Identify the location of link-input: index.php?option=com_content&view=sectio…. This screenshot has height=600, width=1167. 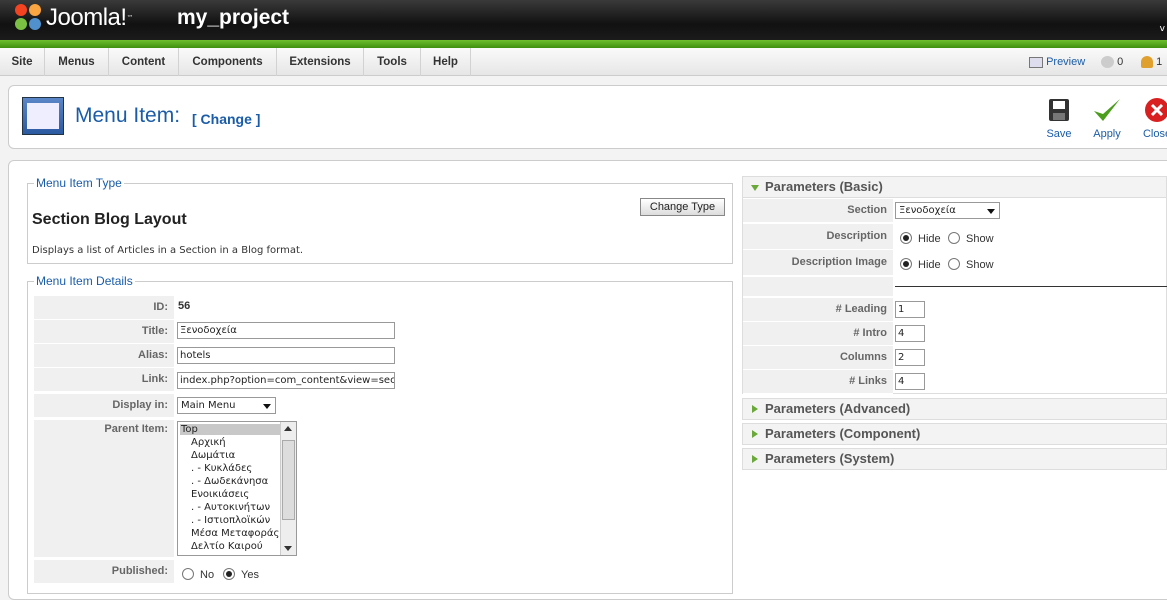
(286, 380).